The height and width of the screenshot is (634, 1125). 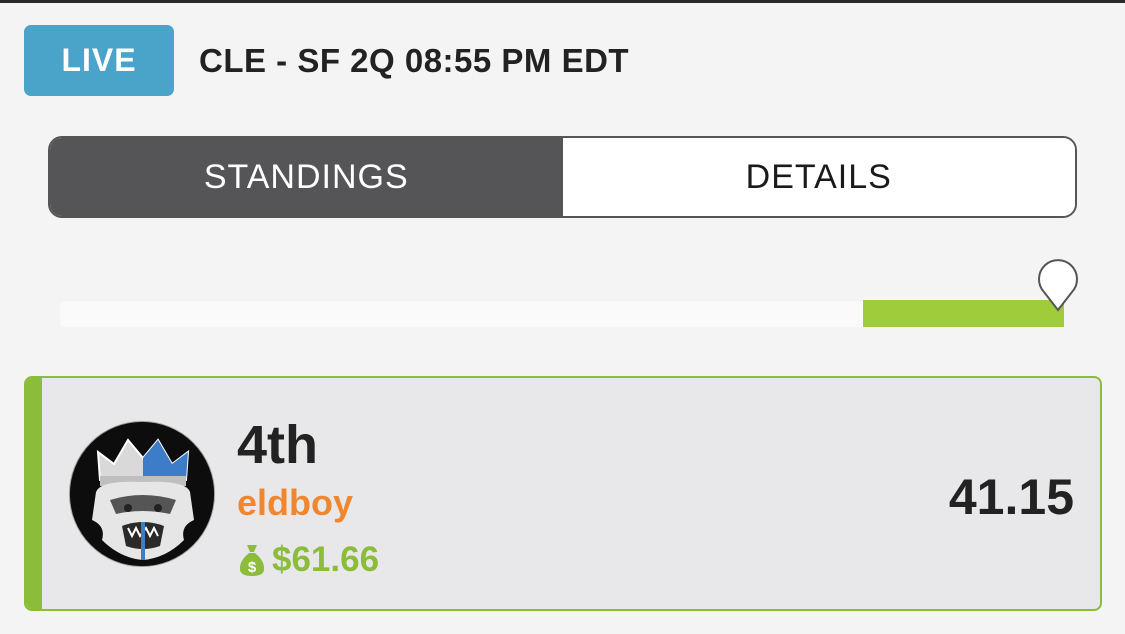 I want to click on view-toggle: STANDINGS DETAILS, so click(x=562, y=177).